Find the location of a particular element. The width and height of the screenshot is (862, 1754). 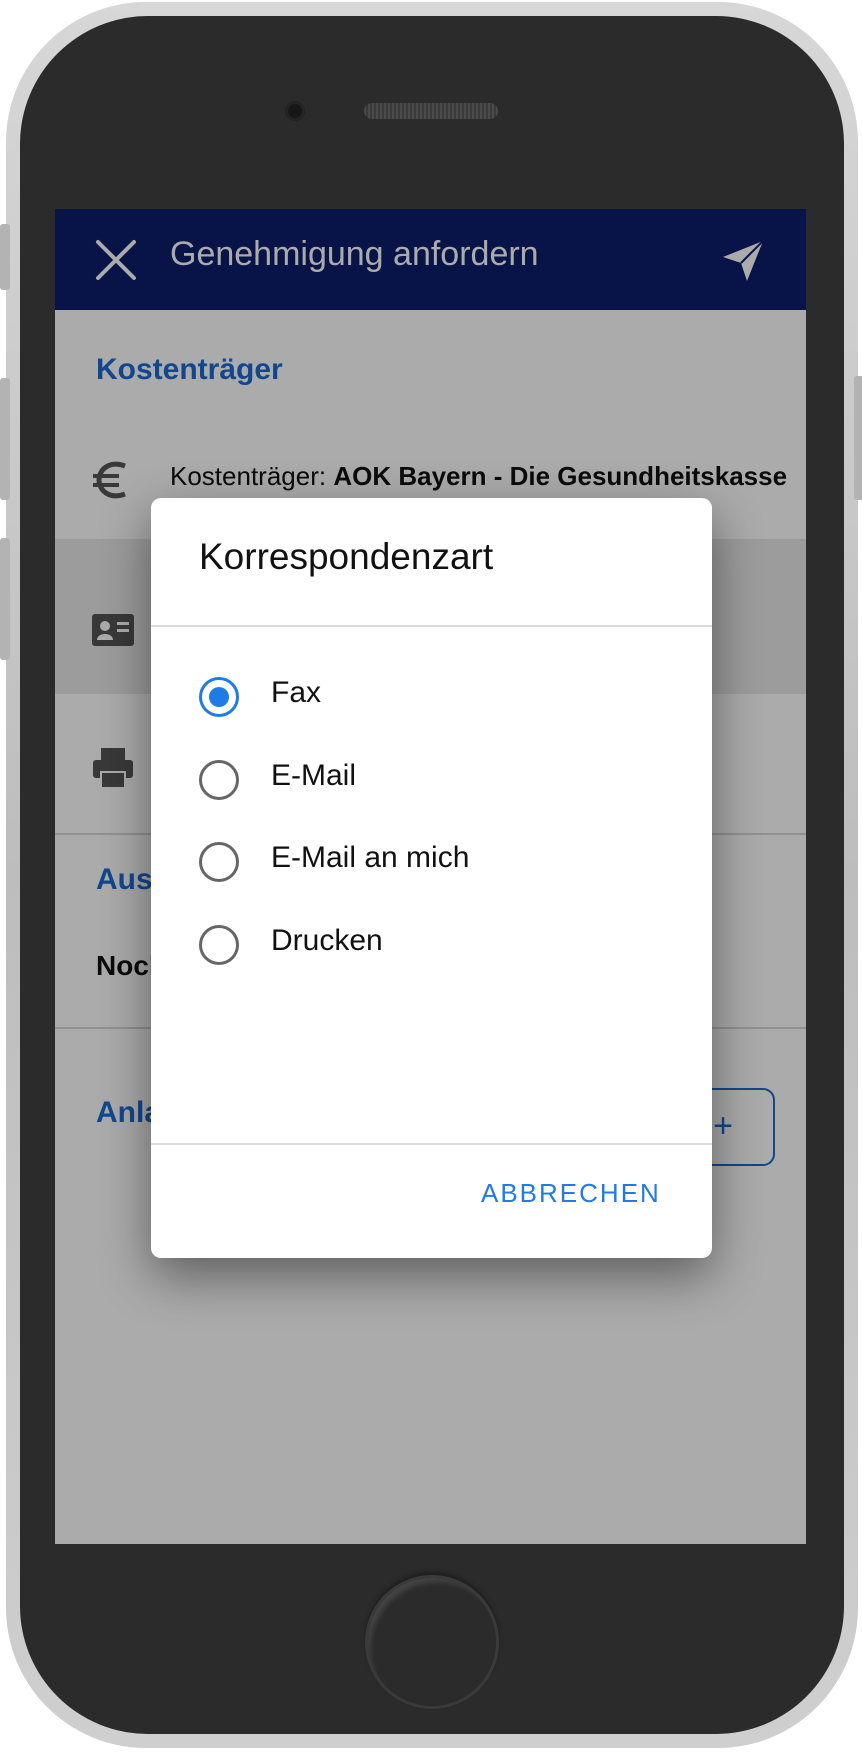

side-button-power is located at coordinates (858, 438).